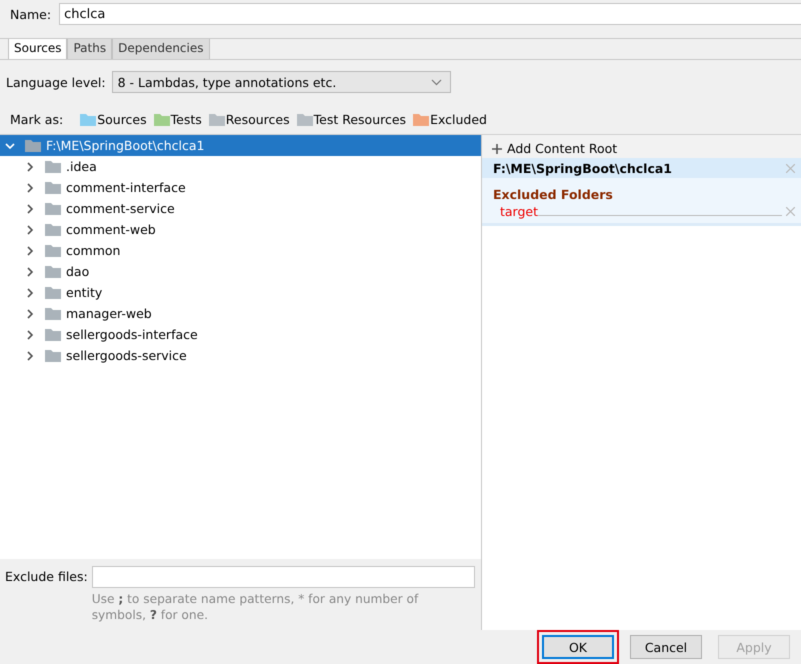 The height and width of the screenshot is (664, 801). Describe the element at coordinates (89, 49) in the screenshot. I see `tab: Paths` at that location.